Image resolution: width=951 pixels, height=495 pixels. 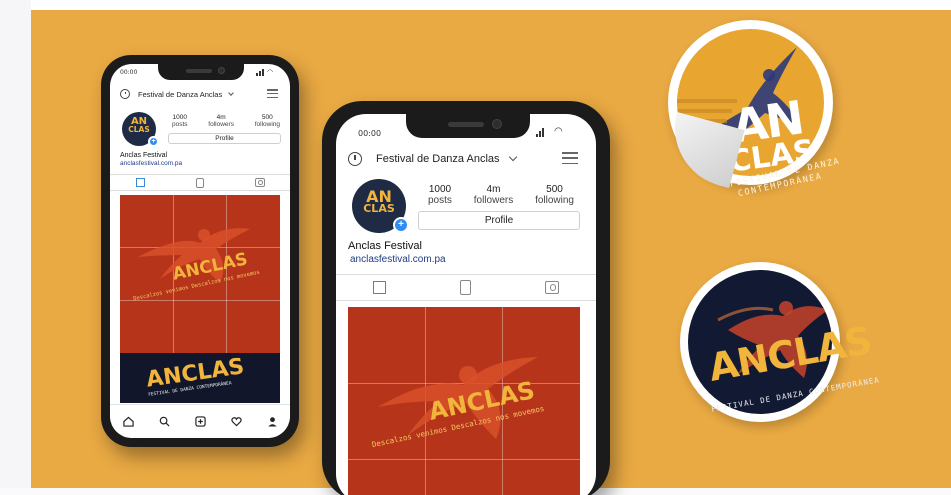 What do you see at coordinates (15, 247) in the screenshot?
I see `left-margin` at bounding box center [15, 247].